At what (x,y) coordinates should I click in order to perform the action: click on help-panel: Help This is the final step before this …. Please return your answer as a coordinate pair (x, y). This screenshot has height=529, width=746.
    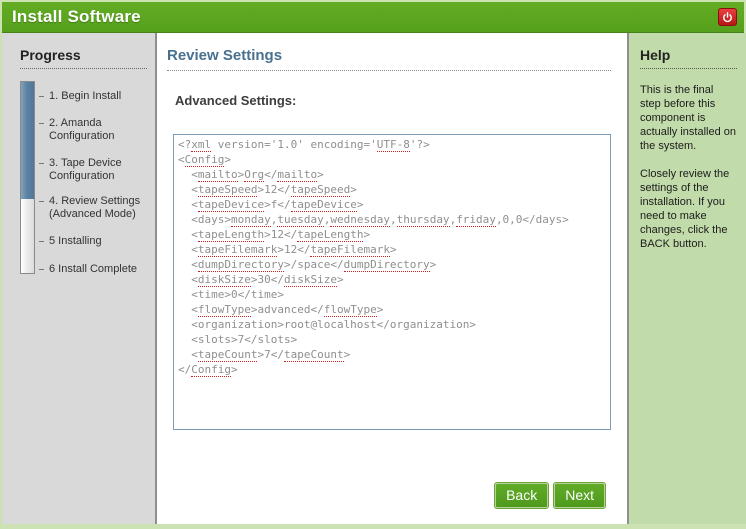
    Looking at the image, I should click on (686, 278).